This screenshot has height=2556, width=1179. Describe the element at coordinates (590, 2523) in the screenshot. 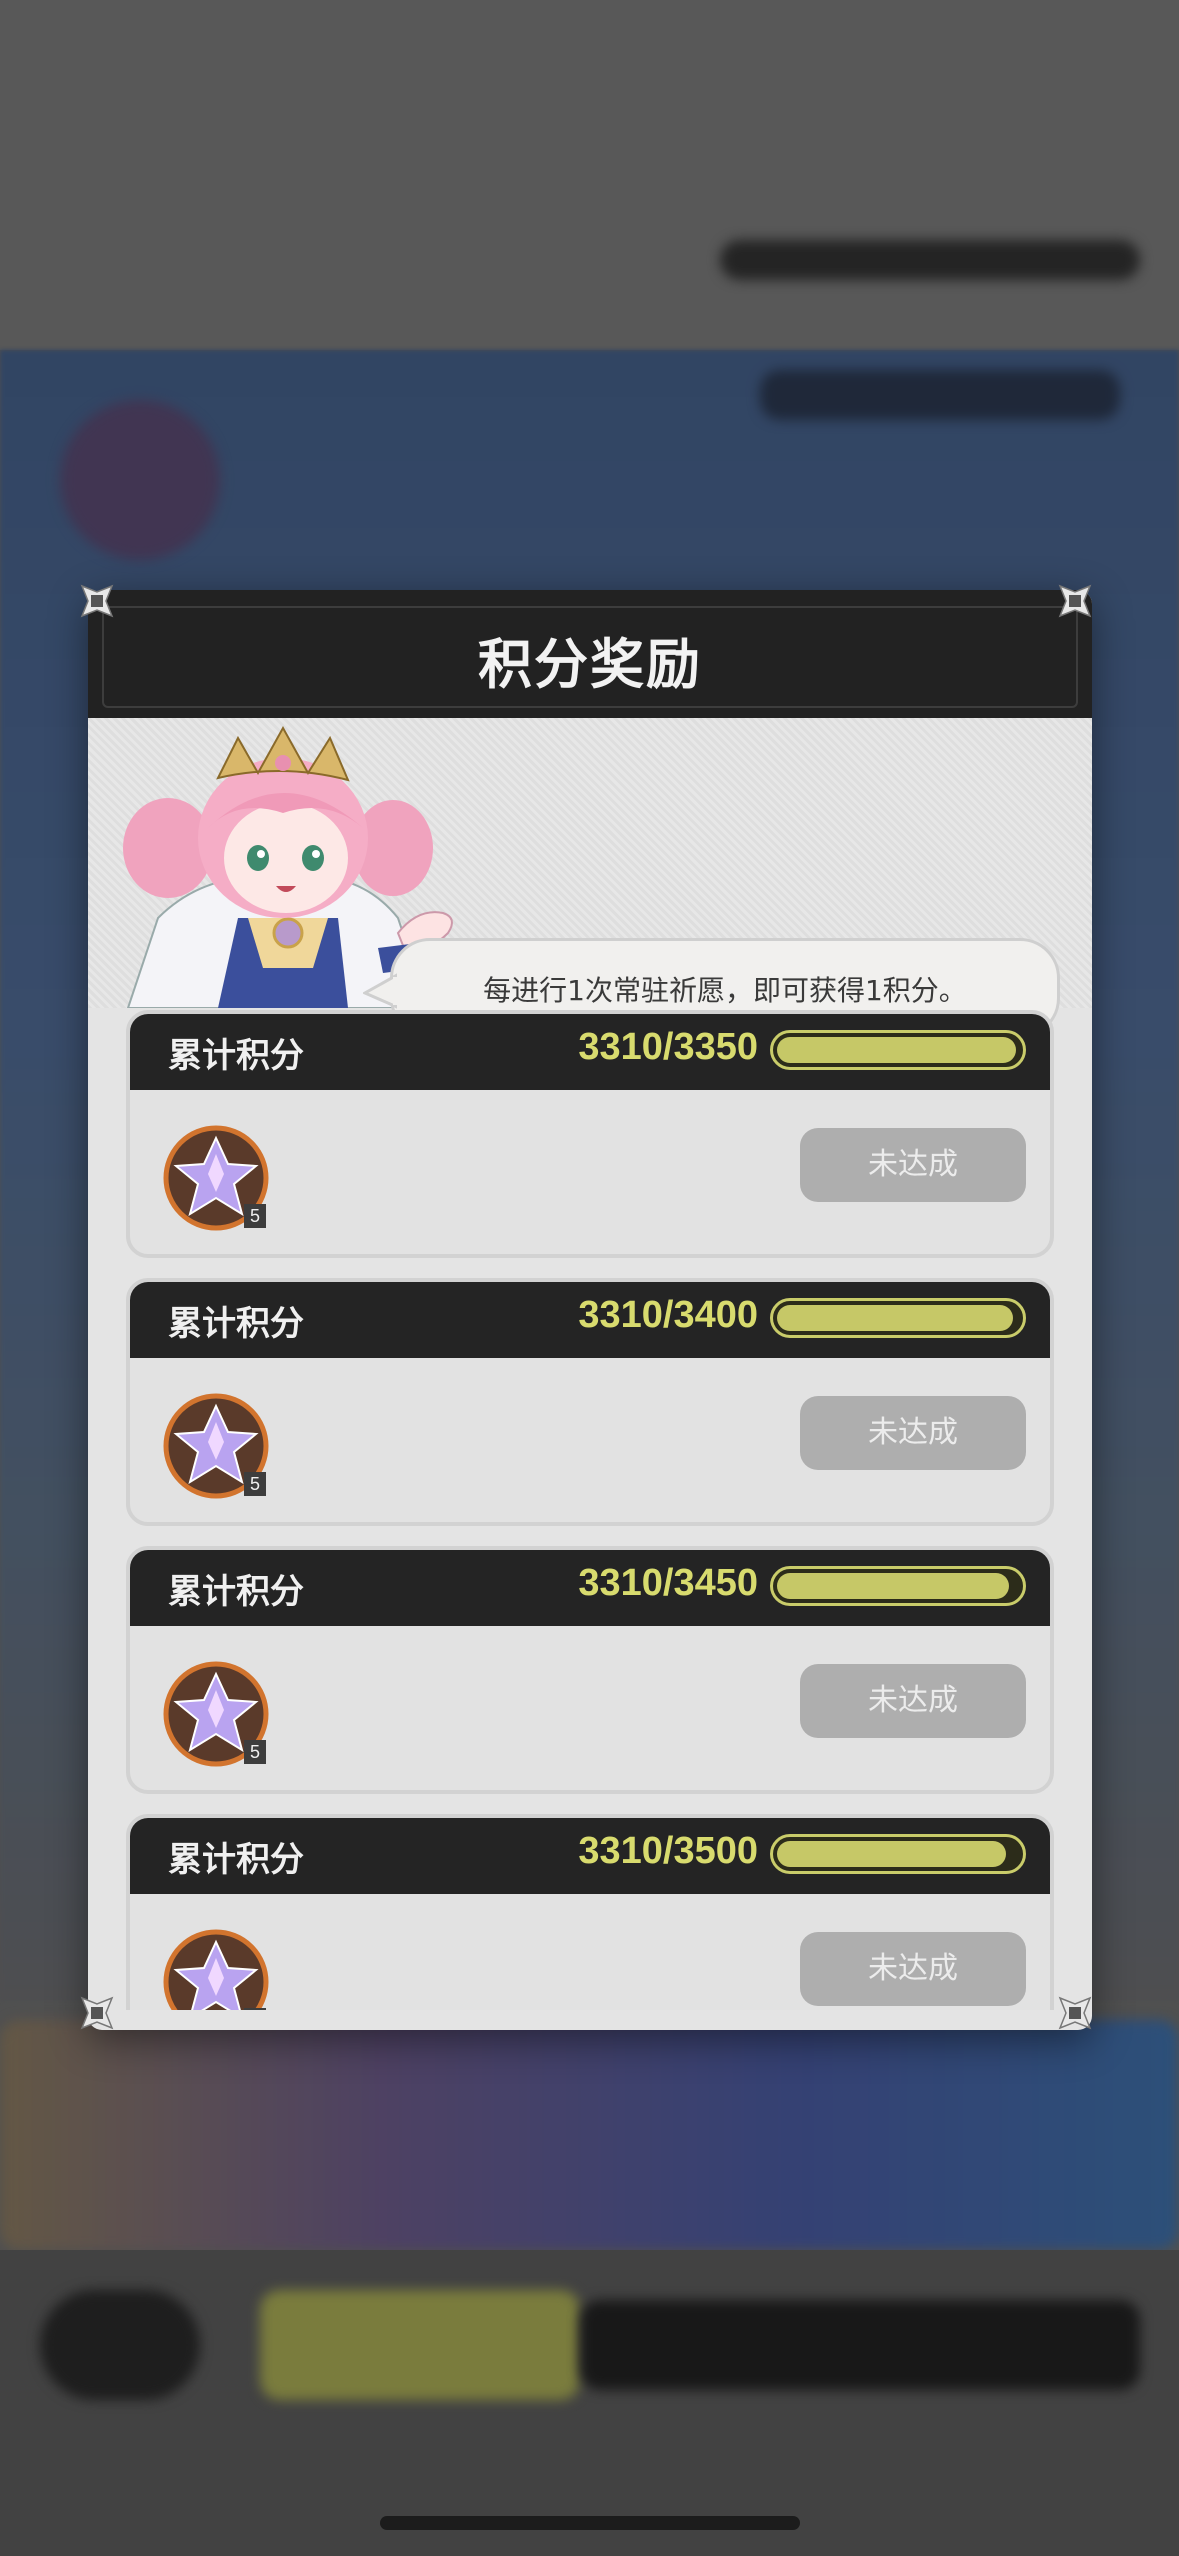

I see `home-indicator` at that location.